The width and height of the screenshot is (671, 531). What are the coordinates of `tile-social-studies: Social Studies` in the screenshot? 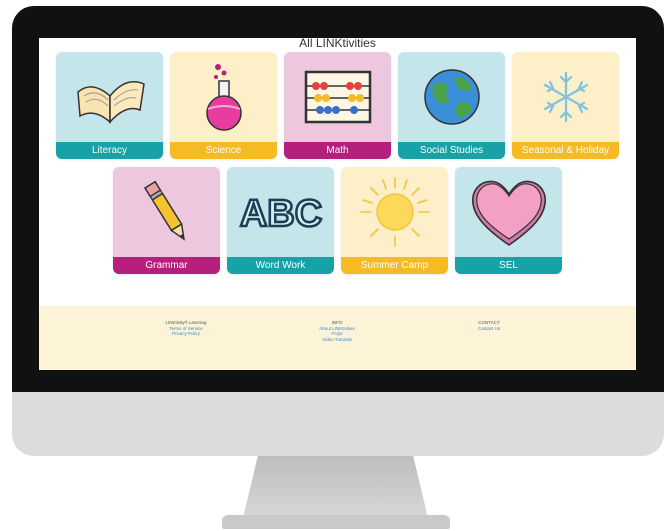 It's located at (451, 105).